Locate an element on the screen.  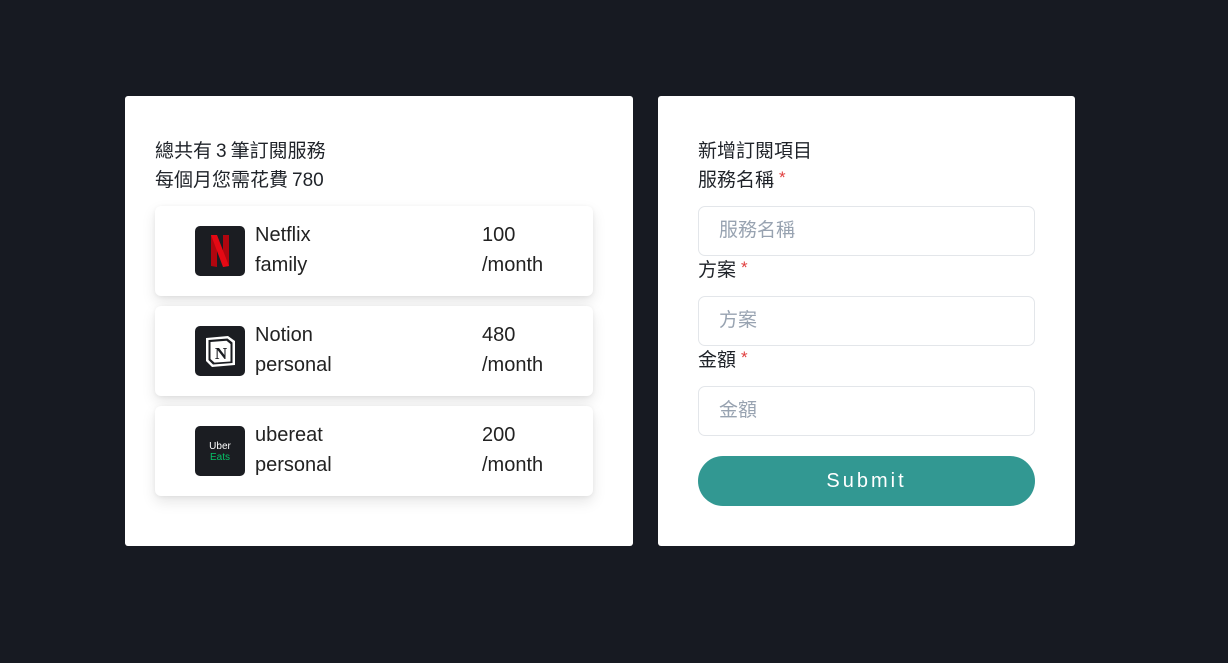
ubereats-logo-icon: Uber Eats is located at coordinates (220, 451).